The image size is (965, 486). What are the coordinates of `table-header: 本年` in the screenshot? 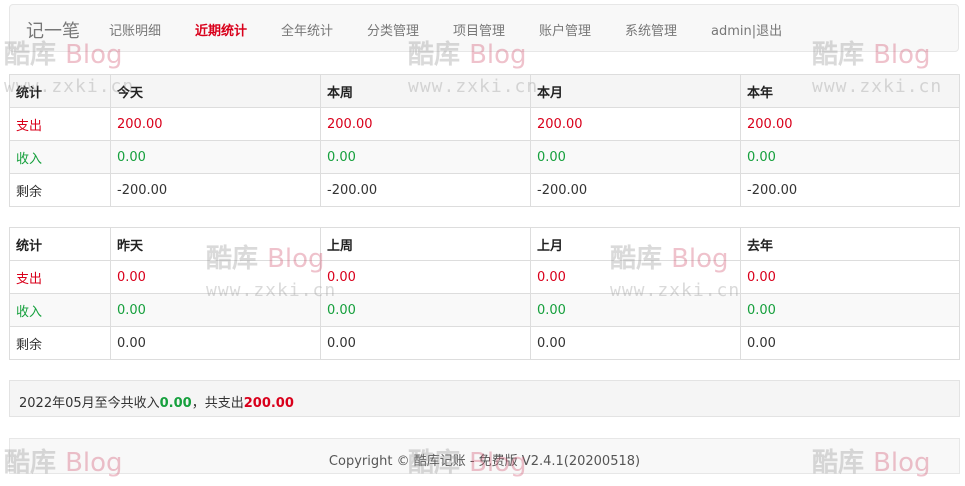 It's located at (850, 91).